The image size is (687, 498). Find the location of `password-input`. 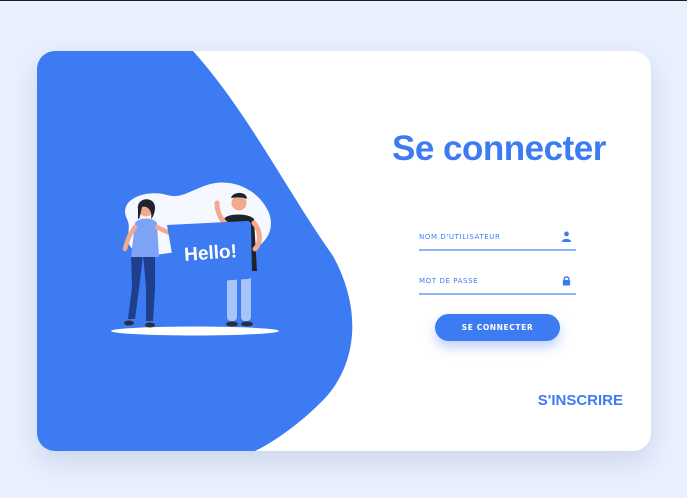

password-input is located at coordinates (486, 281).